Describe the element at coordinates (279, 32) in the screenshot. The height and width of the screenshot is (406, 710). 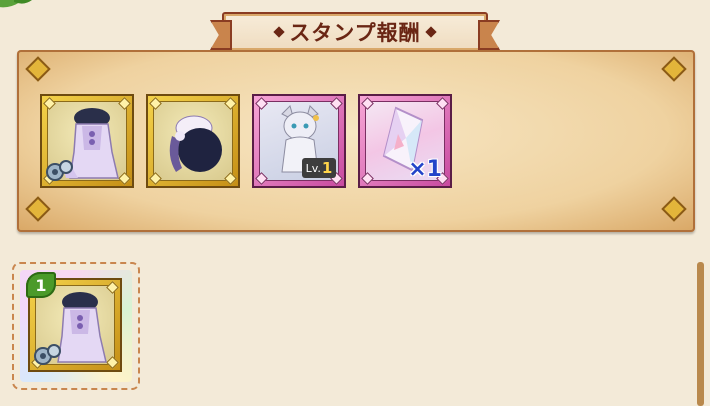
I see `diamond-left-icon` at that location.